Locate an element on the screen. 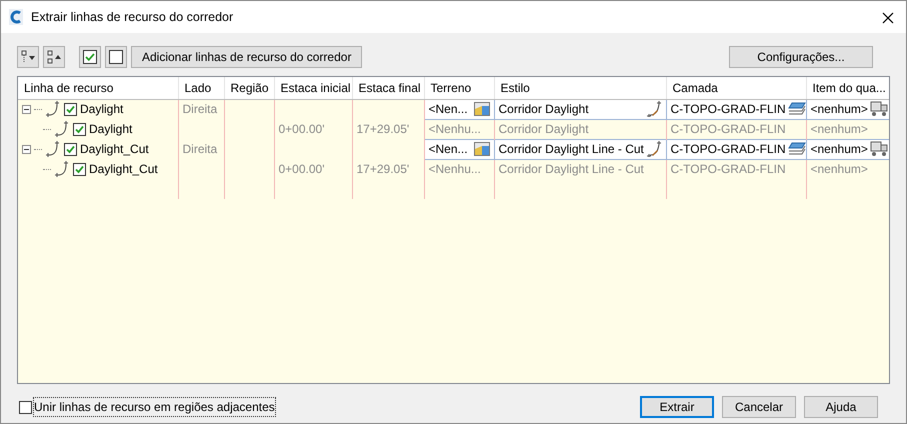 Image resolution: width=907 pixels, height=424 pixels. check-all-button is located at coordinates (90, 57).